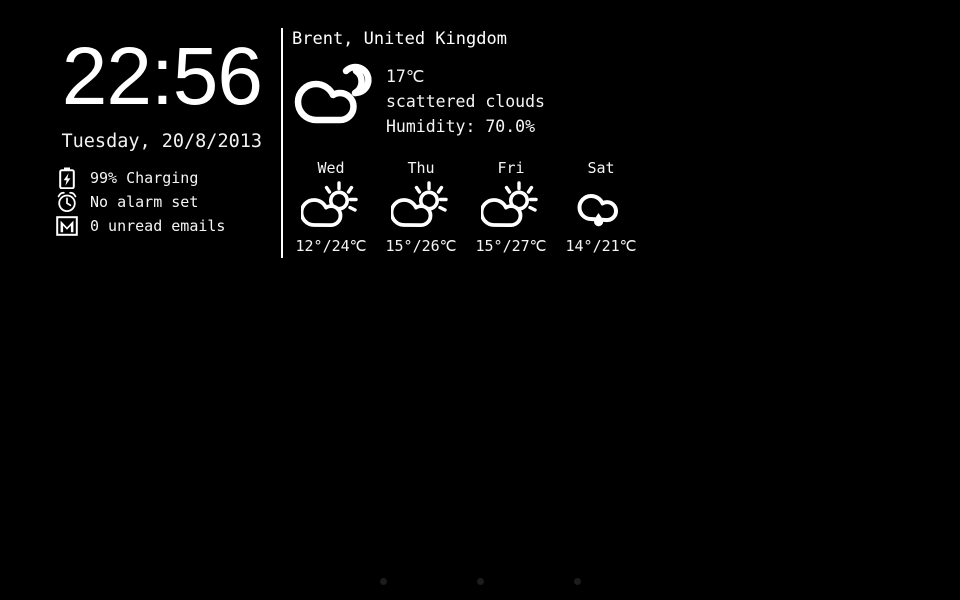 The image size is (960, 600). Describe the element at coordinates (67, 178) in the screenshot. I see `battery-charging-icon` at that location.